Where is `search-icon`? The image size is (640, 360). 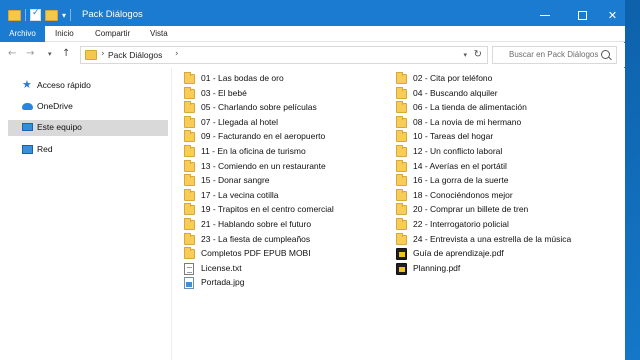 search-icon is located at coordinates (605, 54).